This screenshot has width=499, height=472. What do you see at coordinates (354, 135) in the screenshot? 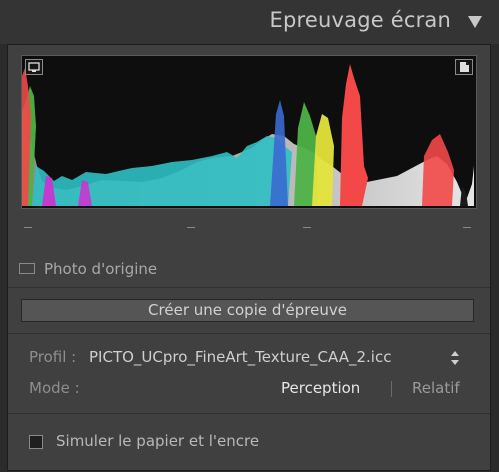
I see `red-peak` at bounding box center [354, 135].